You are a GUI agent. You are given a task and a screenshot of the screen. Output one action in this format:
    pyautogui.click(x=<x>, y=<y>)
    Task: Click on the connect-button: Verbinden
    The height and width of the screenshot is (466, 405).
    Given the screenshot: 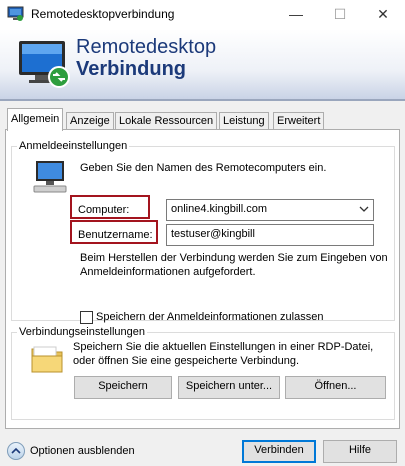 What is the action you would take?
    pyautogui.click(x=279, y=451)
    